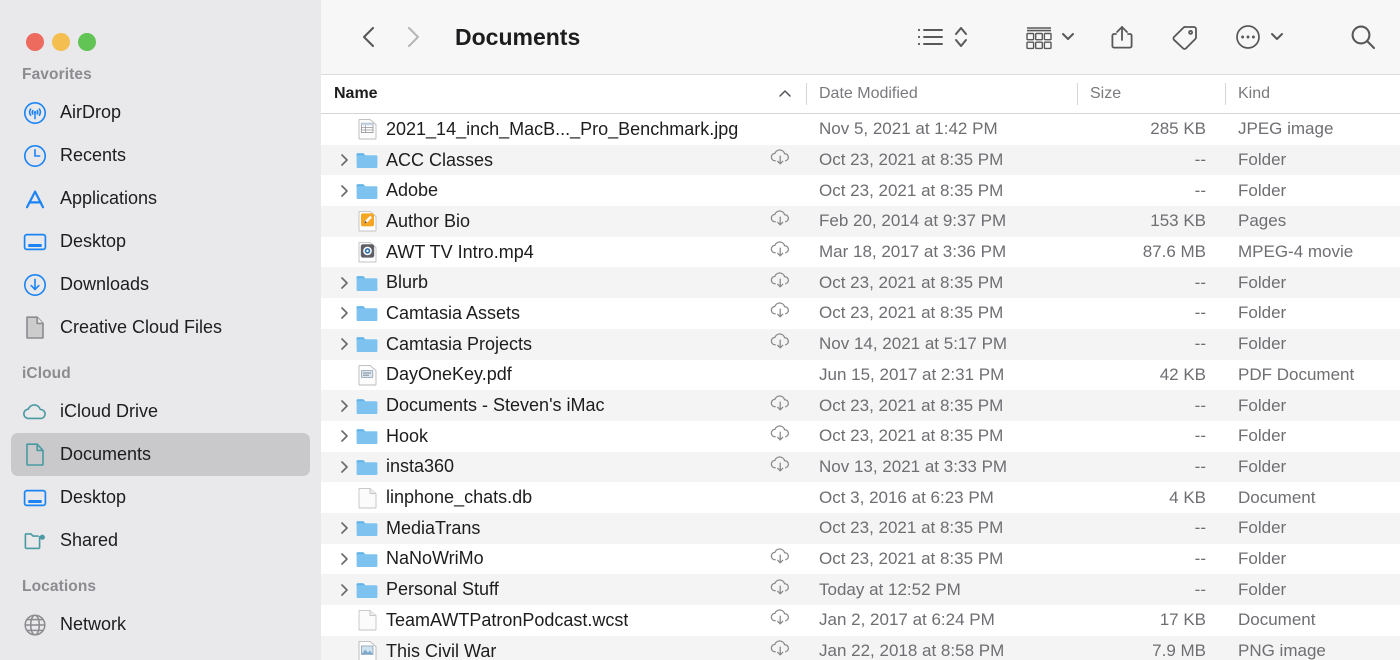 The width and height of the screenshot is (1400, 660). I want to click on sidebar-item-creative-cloud-files: Creative Cloud Files, so click(160, 327).